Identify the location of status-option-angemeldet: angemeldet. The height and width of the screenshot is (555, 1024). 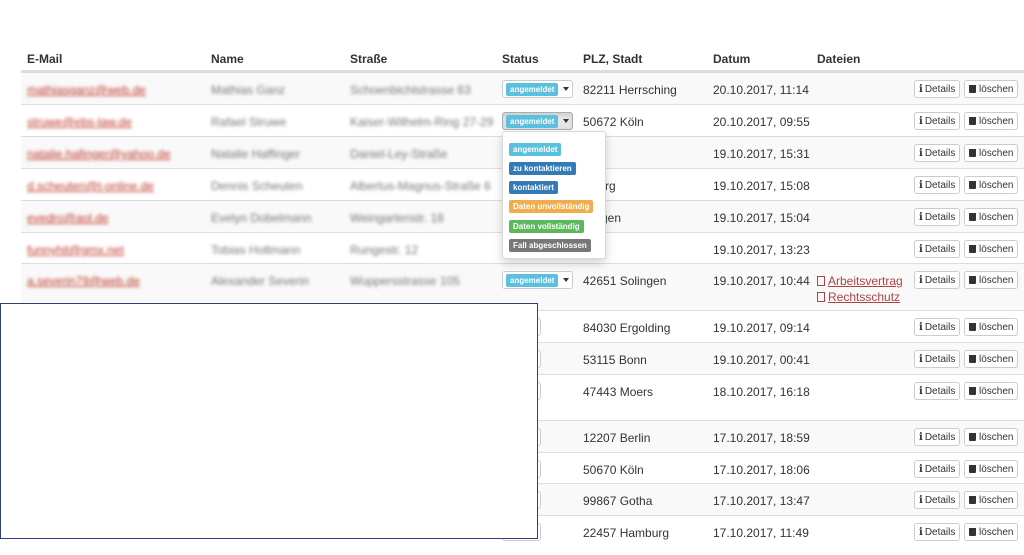
(535, 148).